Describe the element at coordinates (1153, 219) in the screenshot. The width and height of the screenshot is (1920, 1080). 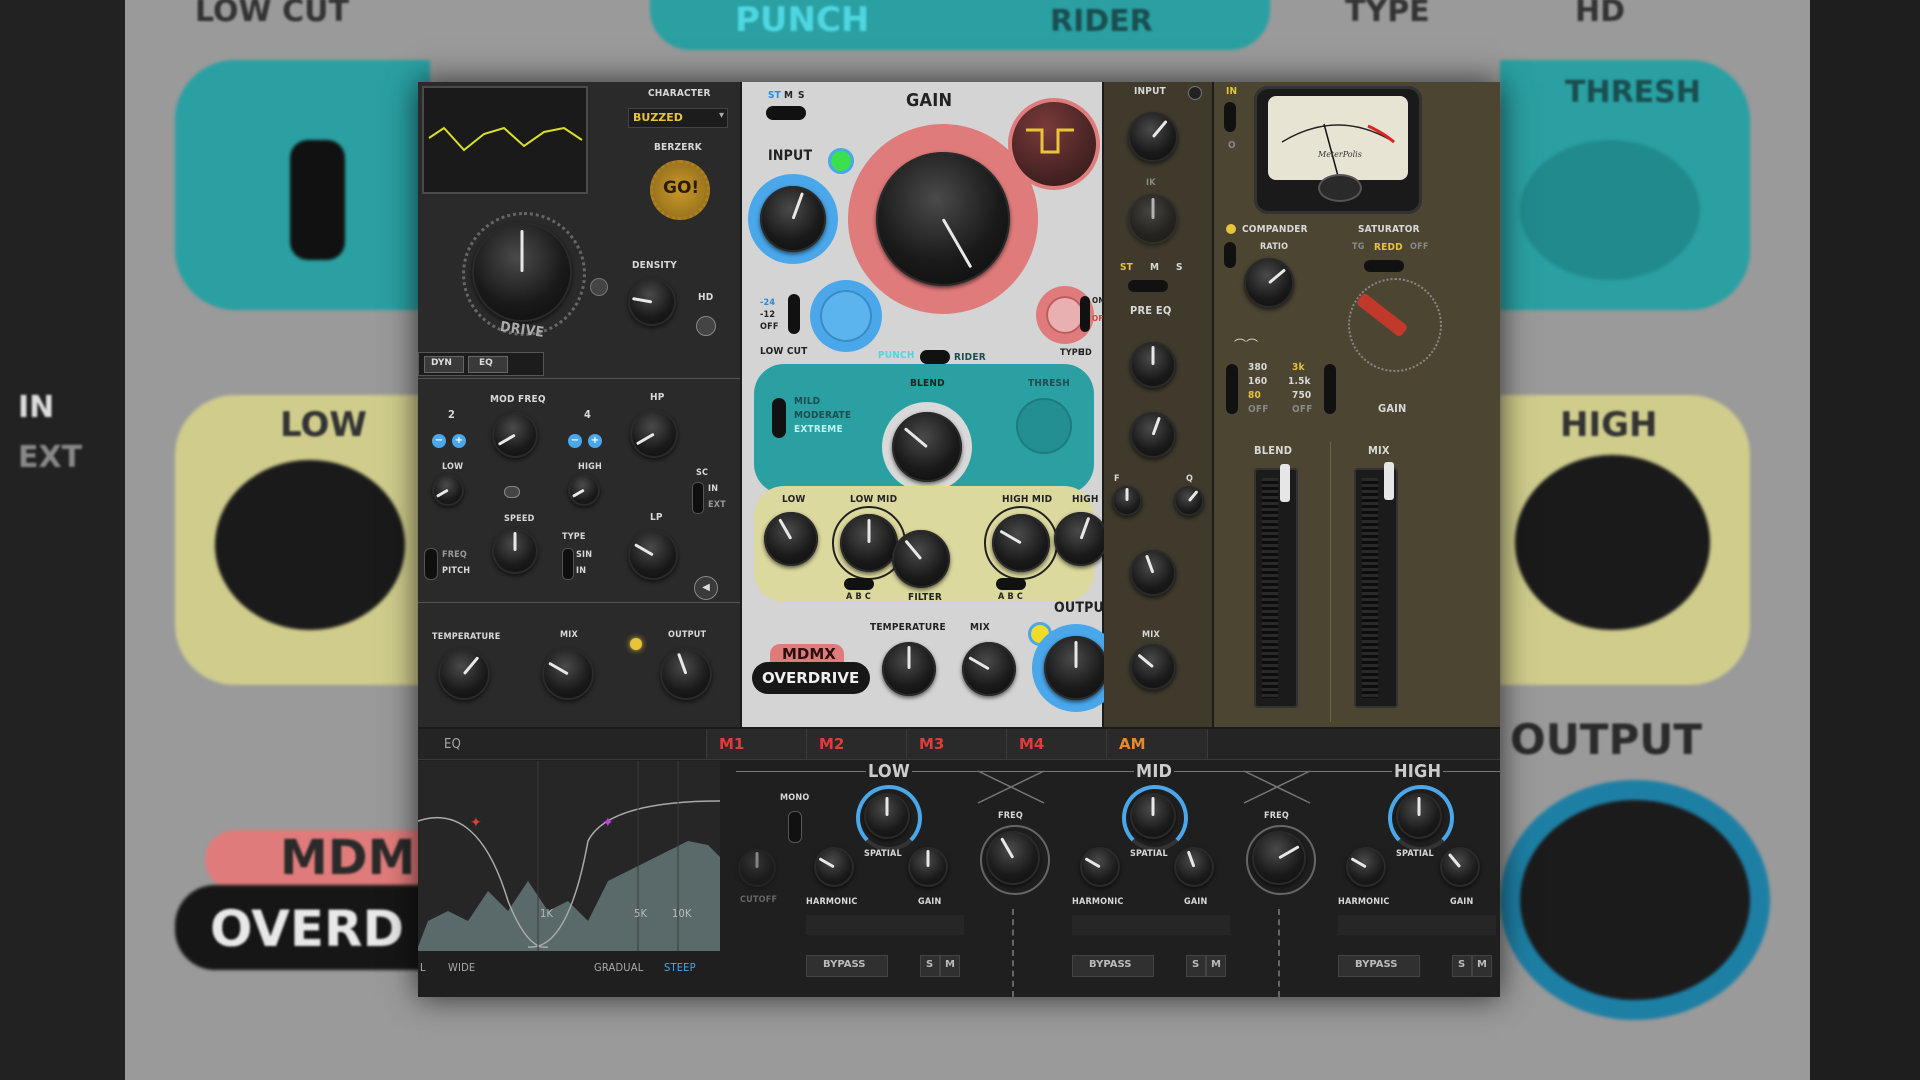
I see `input-knob2` at that location.